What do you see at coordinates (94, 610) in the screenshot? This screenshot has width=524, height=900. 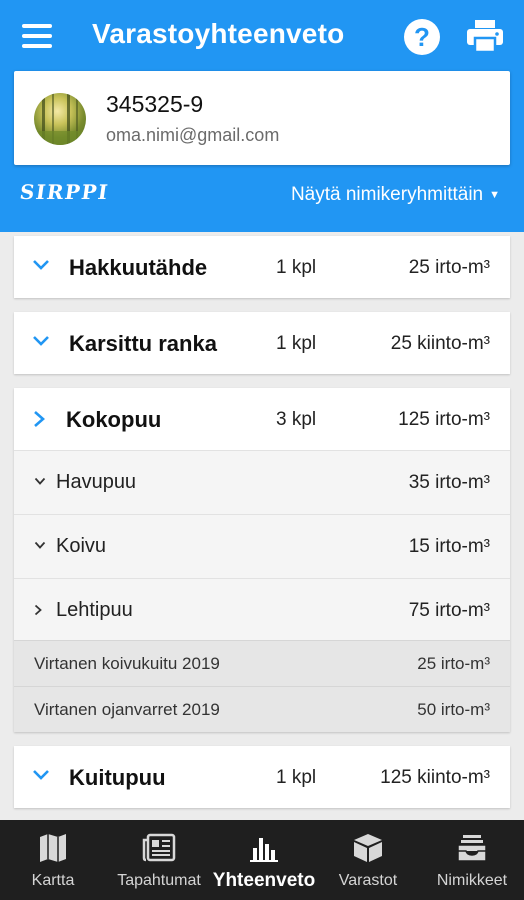 I see `subgroup-name: Lehtipuu` at bounding box center [94, 610].